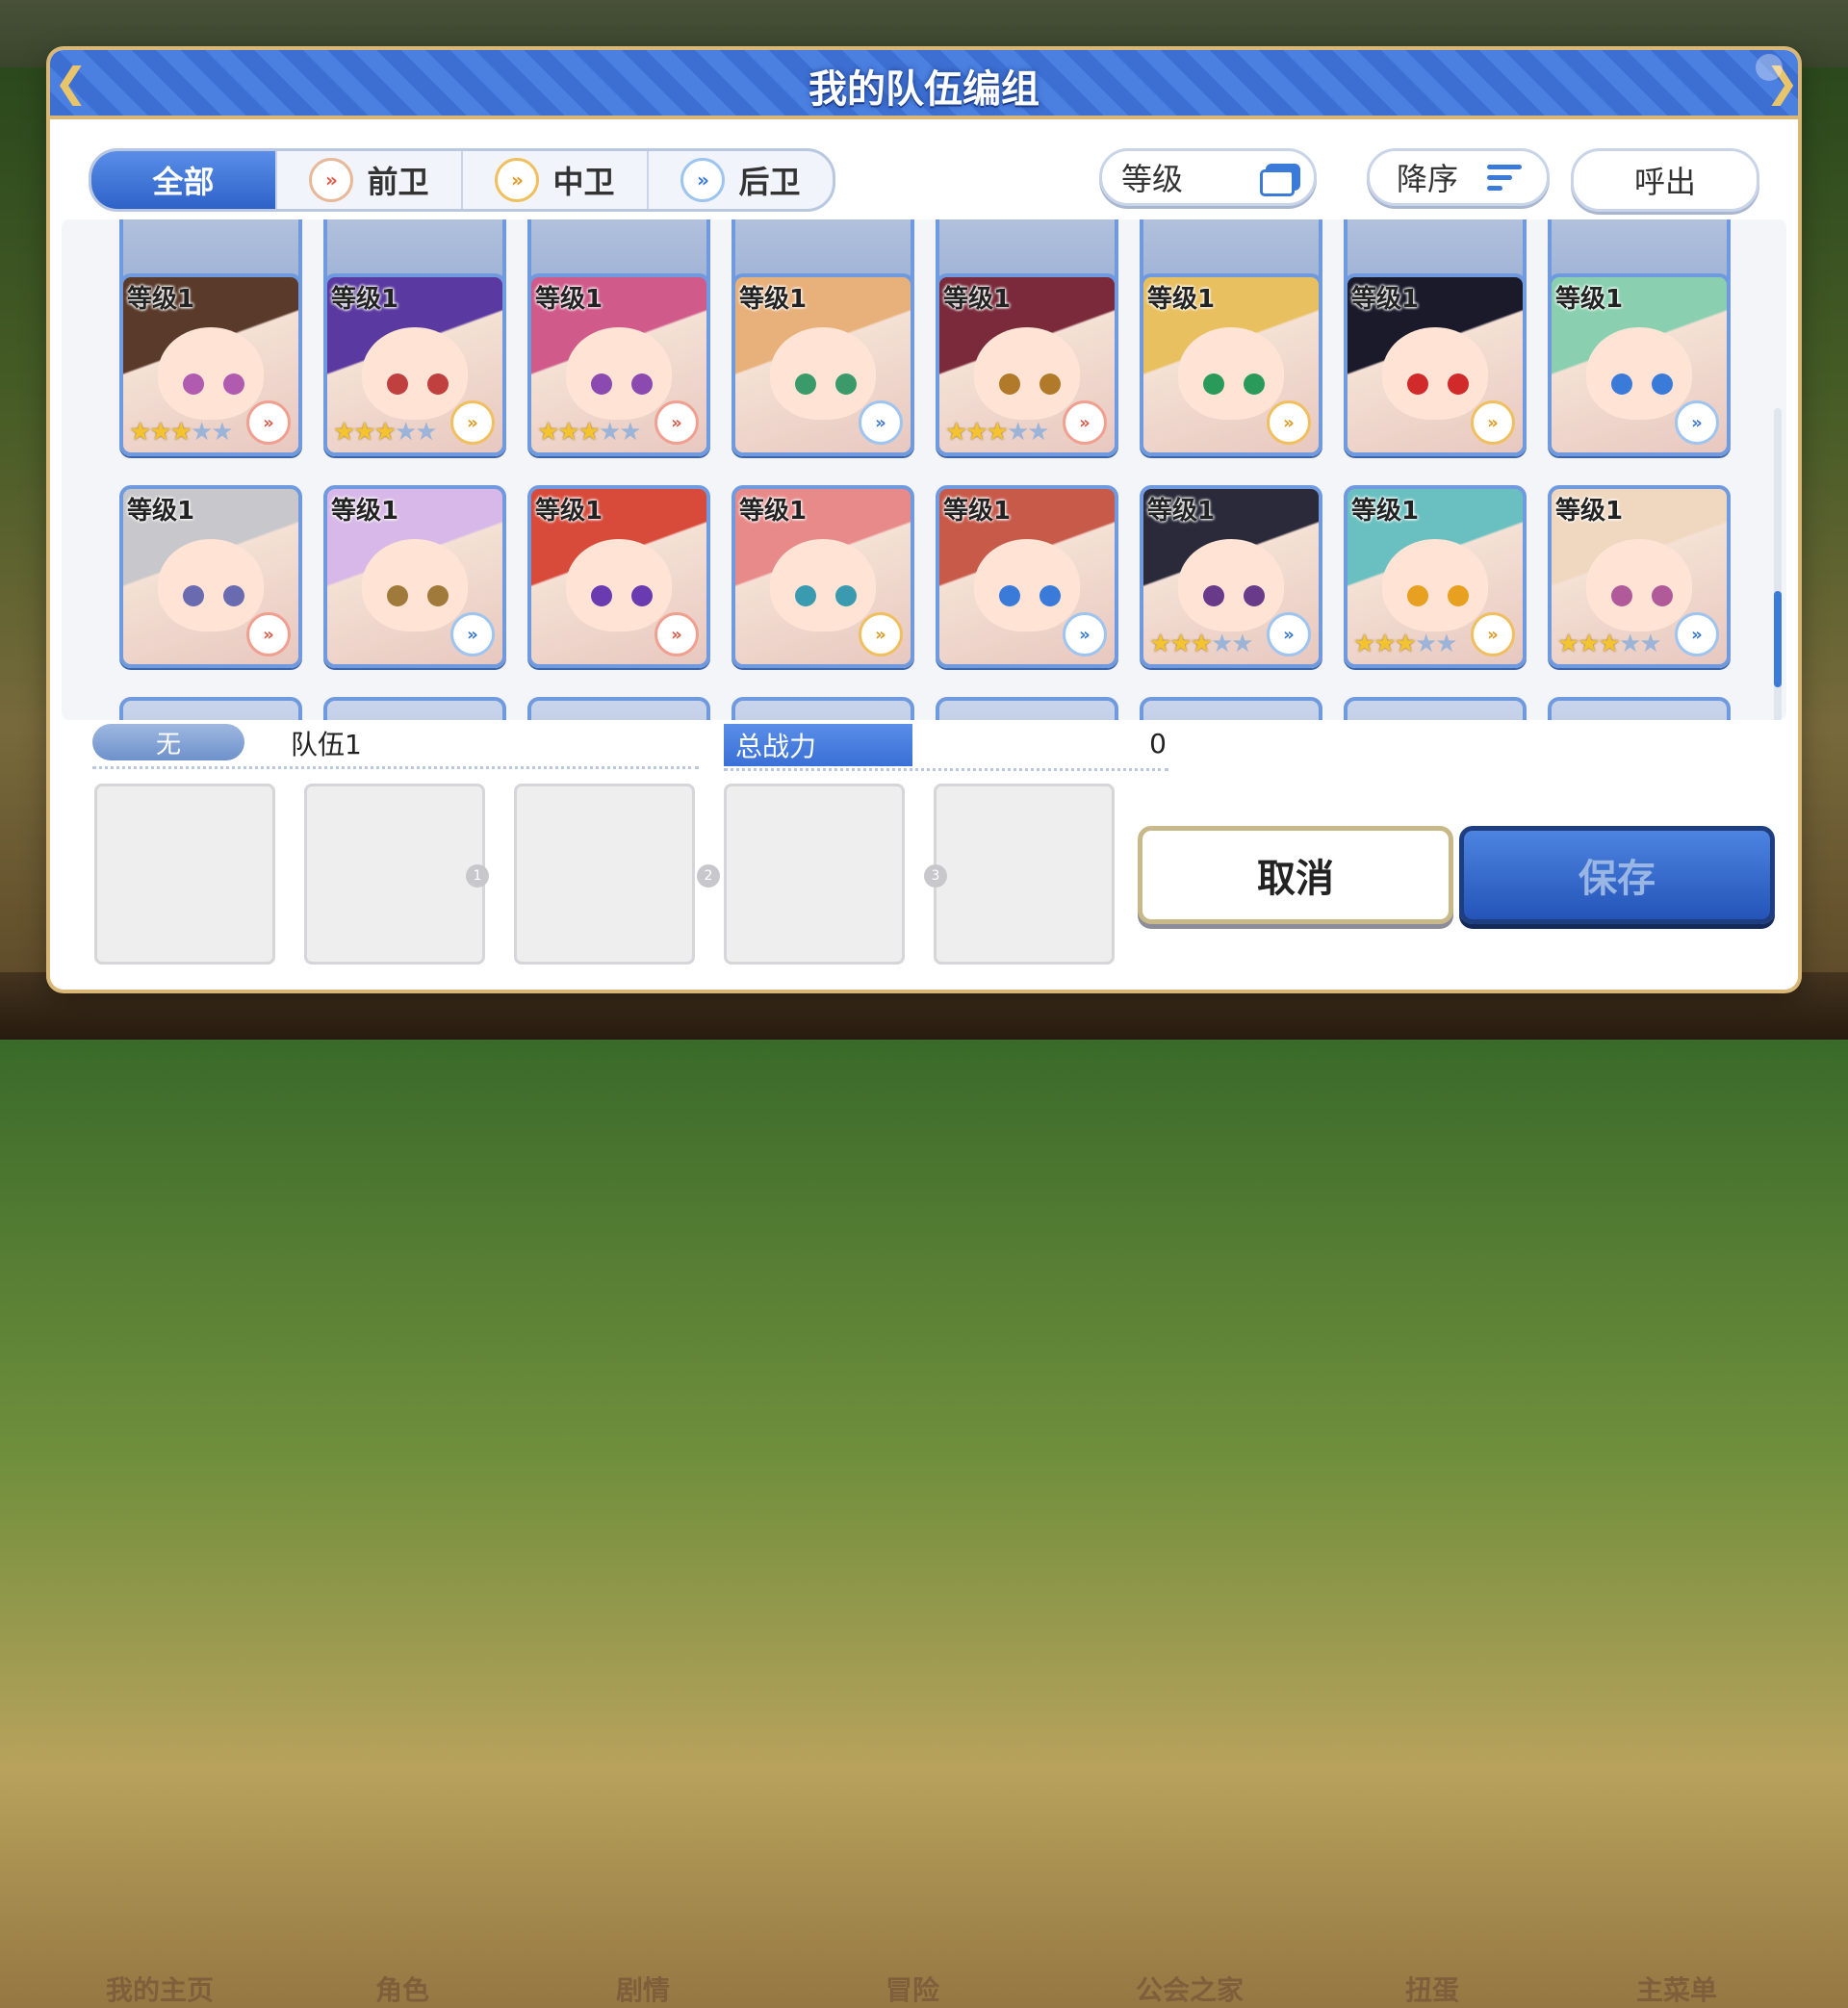 The height and width of the screenshot is (2008, 1848). Describe the element at coordinates (1295, 875) in the screenshot. I see `cancel-button: 取消` at that location.